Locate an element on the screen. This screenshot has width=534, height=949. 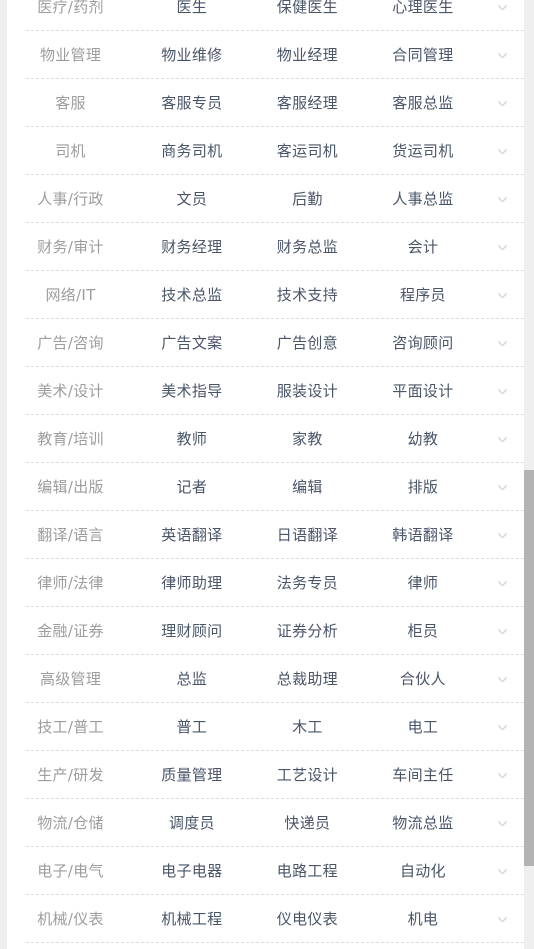
job-category-row: 电子/电气 电子电器 电路工程 自动化 is located at coordinates (265, 871).